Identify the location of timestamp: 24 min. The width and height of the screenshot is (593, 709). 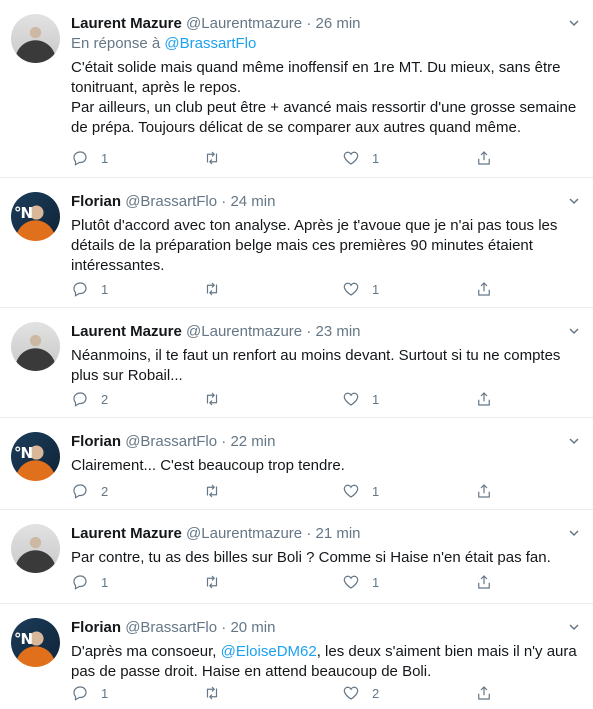
(252, 201).